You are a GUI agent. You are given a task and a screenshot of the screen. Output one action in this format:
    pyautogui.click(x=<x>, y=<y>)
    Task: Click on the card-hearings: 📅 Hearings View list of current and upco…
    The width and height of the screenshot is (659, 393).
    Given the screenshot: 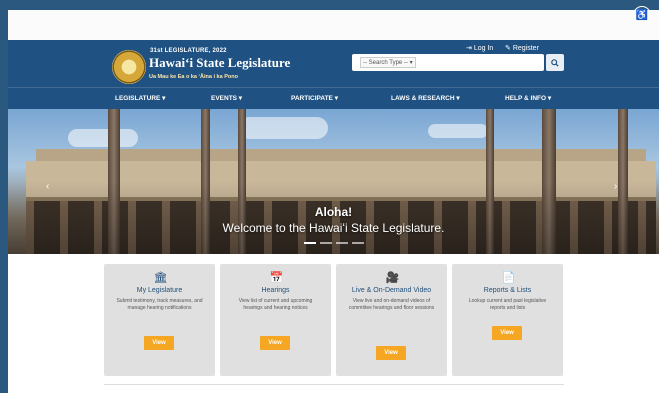 What is the action you would take?
    pyautogui.click(x=275, y=320)
    